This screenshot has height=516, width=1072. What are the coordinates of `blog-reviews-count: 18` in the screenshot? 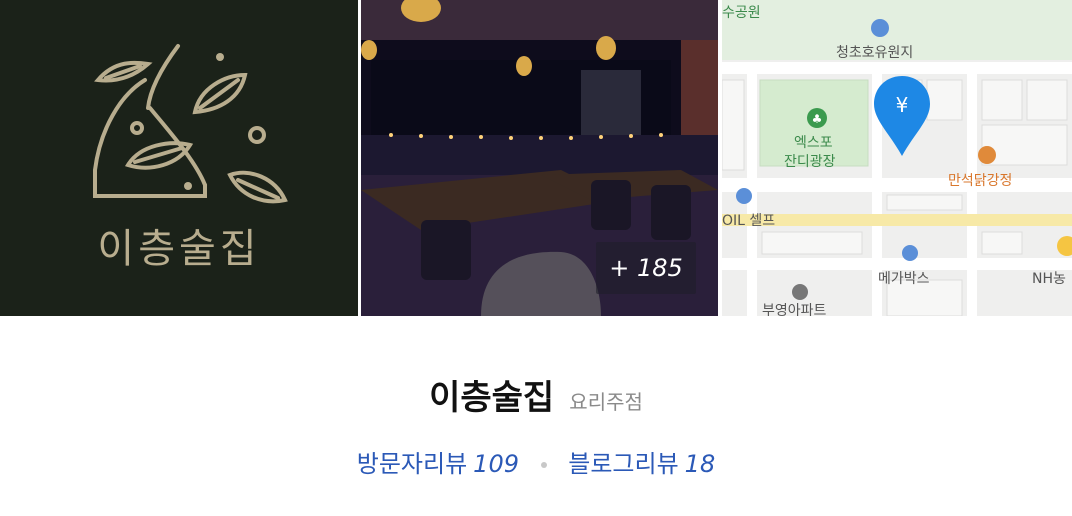 It's located at (700, 464).